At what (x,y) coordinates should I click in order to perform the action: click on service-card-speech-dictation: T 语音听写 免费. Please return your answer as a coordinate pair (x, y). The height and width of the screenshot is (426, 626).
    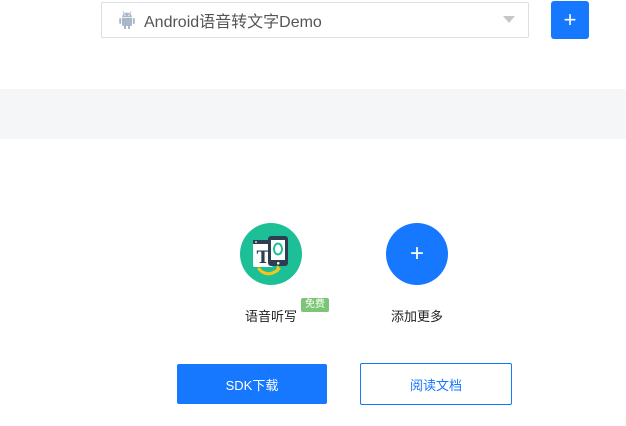
    Looking at the image, I should click on (271, 274).